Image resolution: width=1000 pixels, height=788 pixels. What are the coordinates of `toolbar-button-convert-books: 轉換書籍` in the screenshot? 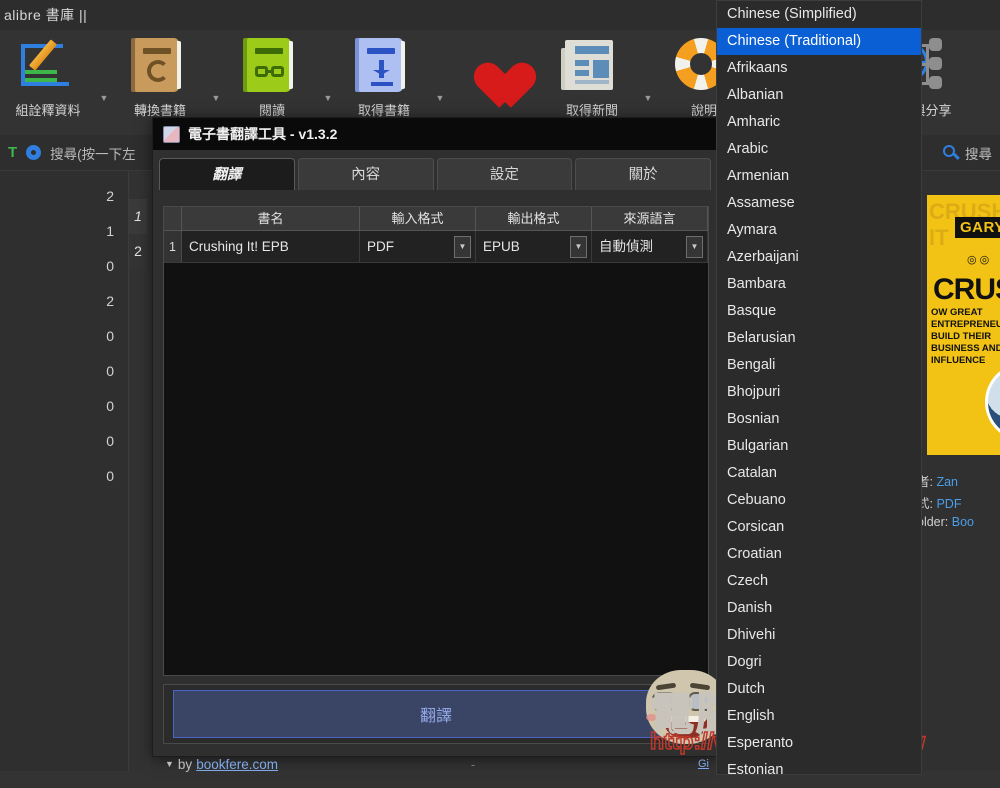 It's located at (160, 74).